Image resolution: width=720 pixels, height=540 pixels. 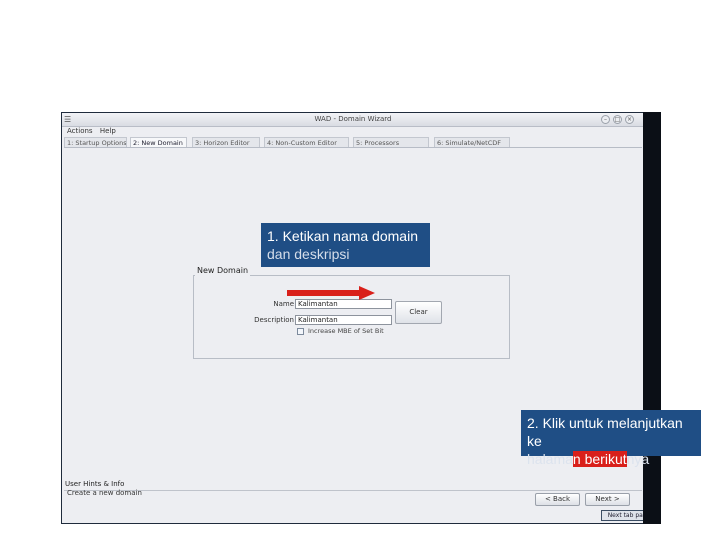 What do you see at coordinates (629, 119) in the screenshot?
I see `close-icon: ×` at bounding box center [629, 119].